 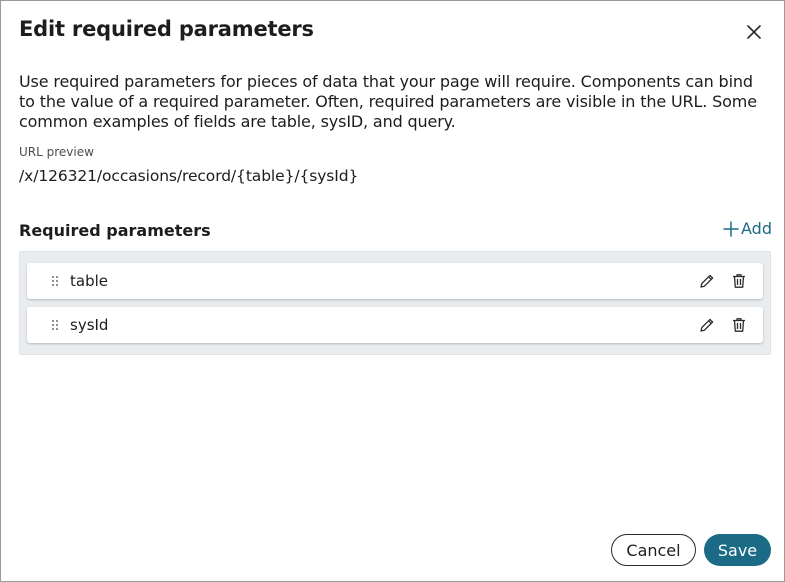 I want to click on save-button: Save, so click(x=737, y=550).